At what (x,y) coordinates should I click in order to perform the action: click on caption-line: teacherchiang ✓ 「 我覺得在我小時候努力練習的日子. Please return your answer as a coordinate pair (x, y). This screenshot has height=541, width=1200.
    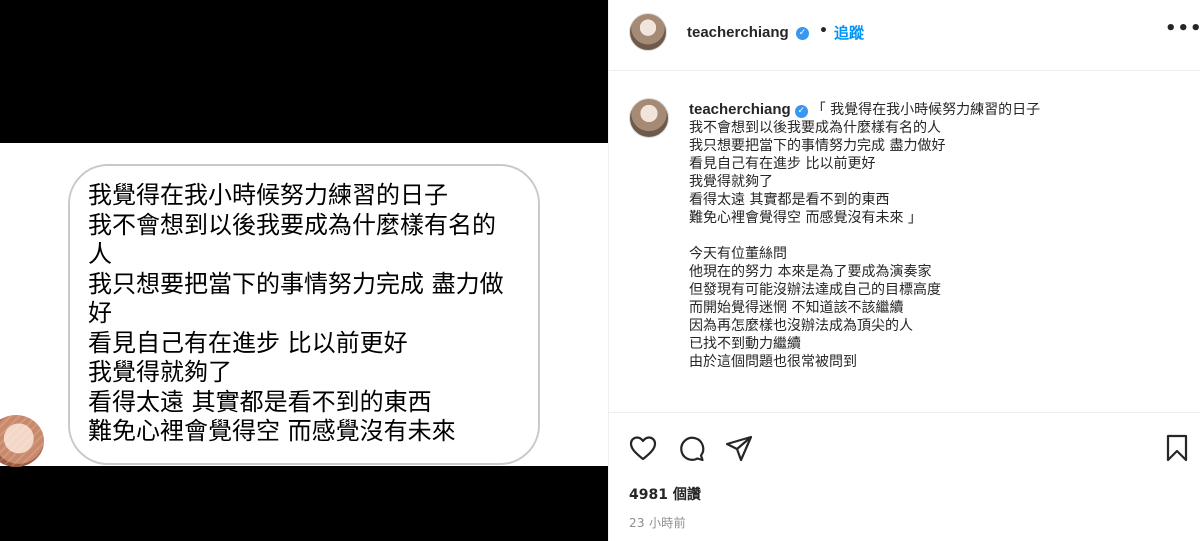
    Looking at the image, I should click on (934, 110).